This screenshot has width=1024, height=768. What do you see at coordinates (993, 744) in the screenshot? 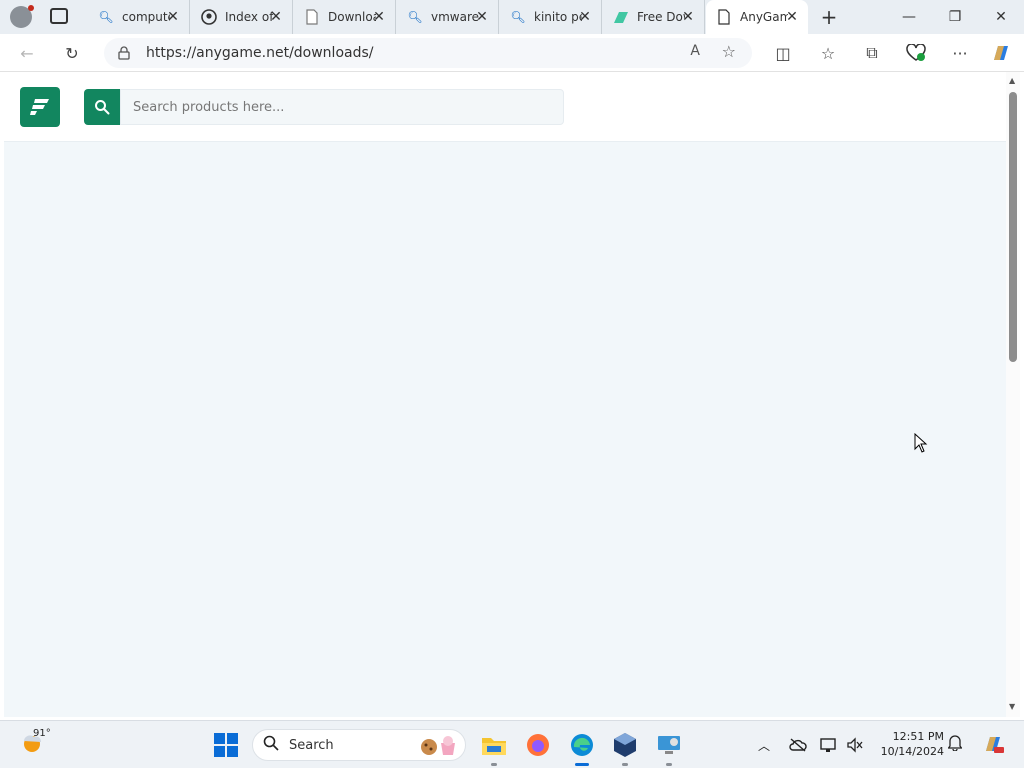
I see `copilot-tray-icon` at bounding box center [993, 744].